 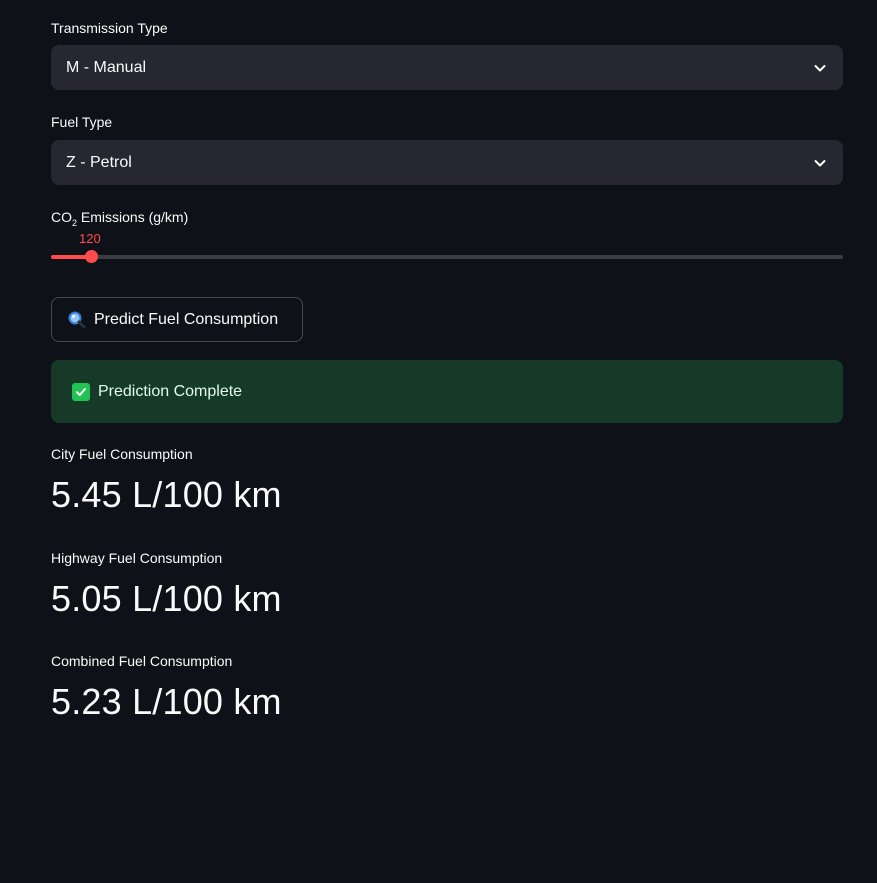 I want to click on transmission-label: Transmission Type, so click(x=109, y=28).